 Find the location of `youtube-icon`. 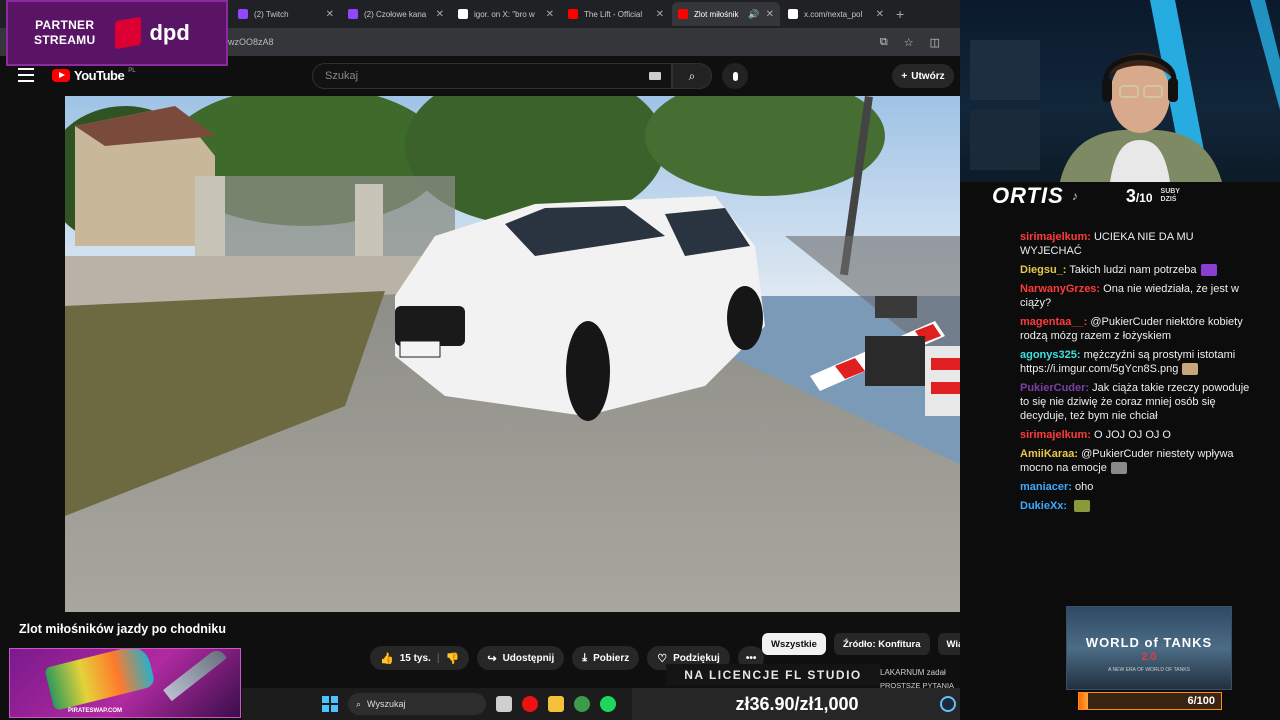

youtube-icon is located at coordinates (683, 14).